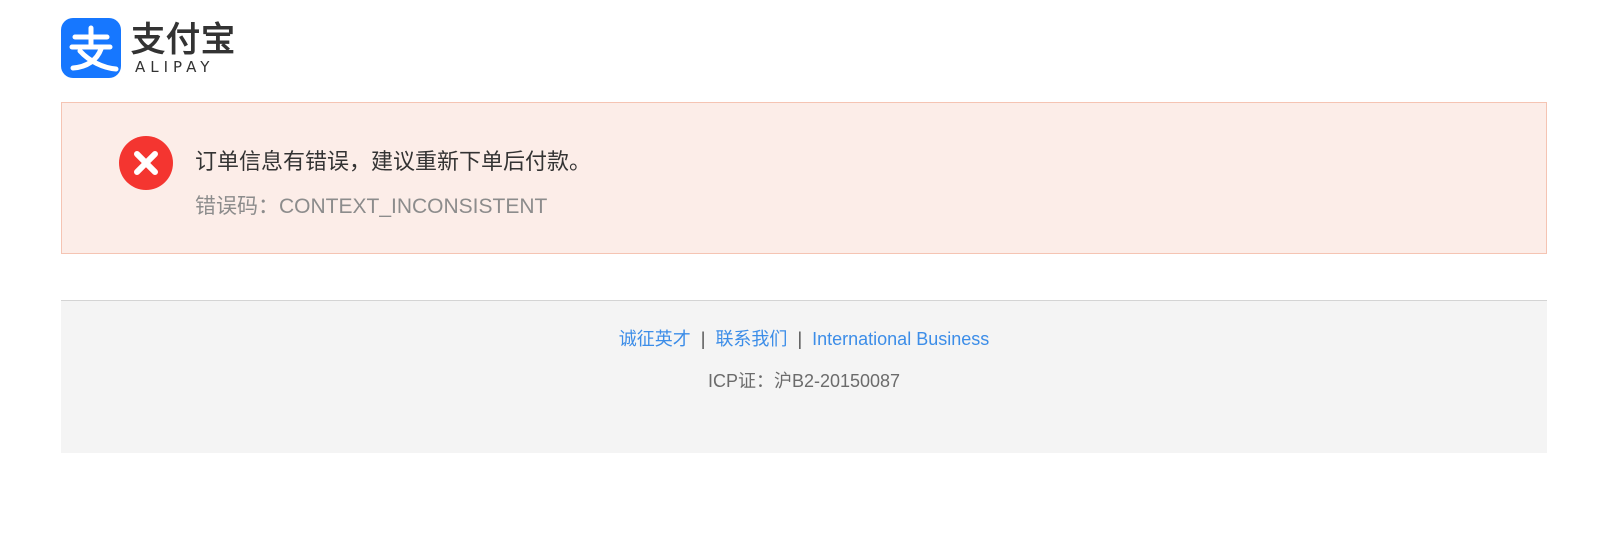 Image resolution: width=1614 pixels, height=541 pixels. What do you see at coordinates (751, 339) in the screenshot?
I see `footer-link-contact-us: 联系我们` at bounding box center [751, 339].